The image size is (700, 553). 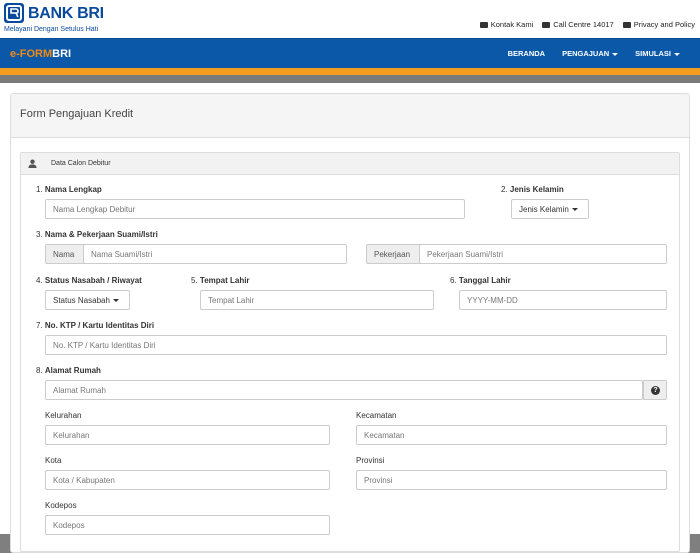 What do you see at coordinates (586, 53) in the screenshot?
I see `nav-pengajuan-label: PENGAJUAN` at bounding box center [586, 53].